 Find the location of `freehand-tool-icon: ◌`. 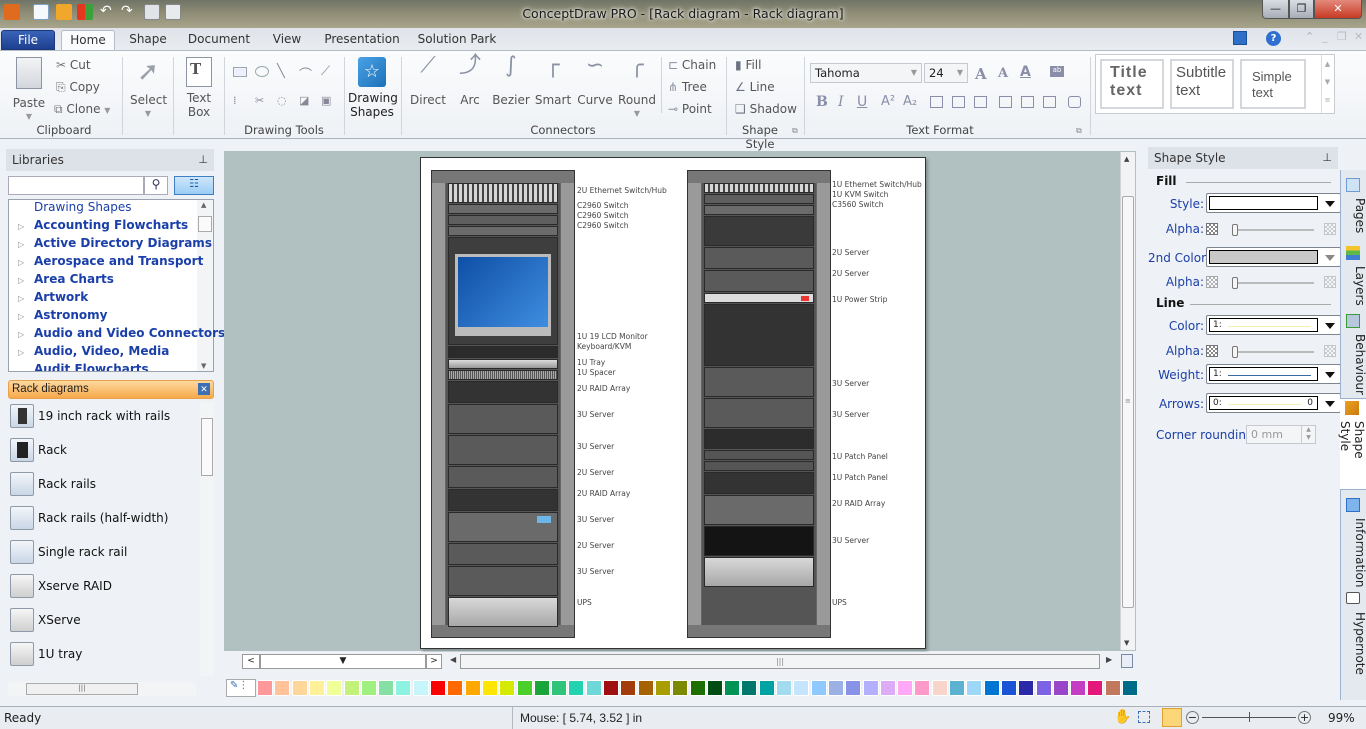

freehand-tool-icon: ◌ is located at coordinates (283, 100).